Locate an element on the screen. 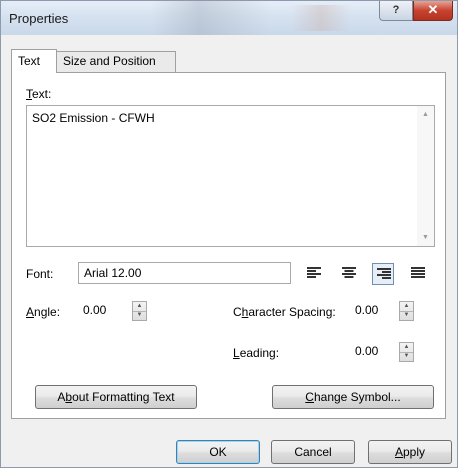 The image size is (458, 468). align-right-icon is located at coordinates (383, 274).